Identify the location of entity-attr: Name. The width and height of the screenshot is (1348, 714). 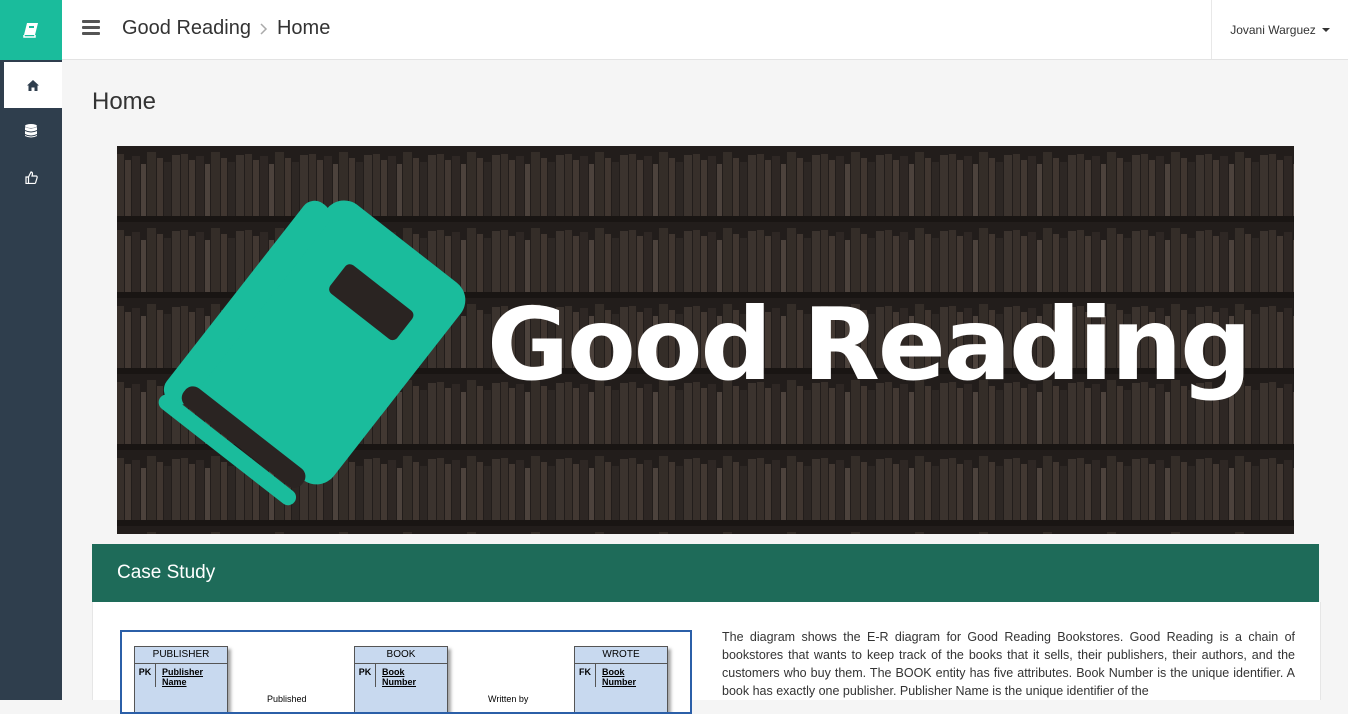
(174, 682).